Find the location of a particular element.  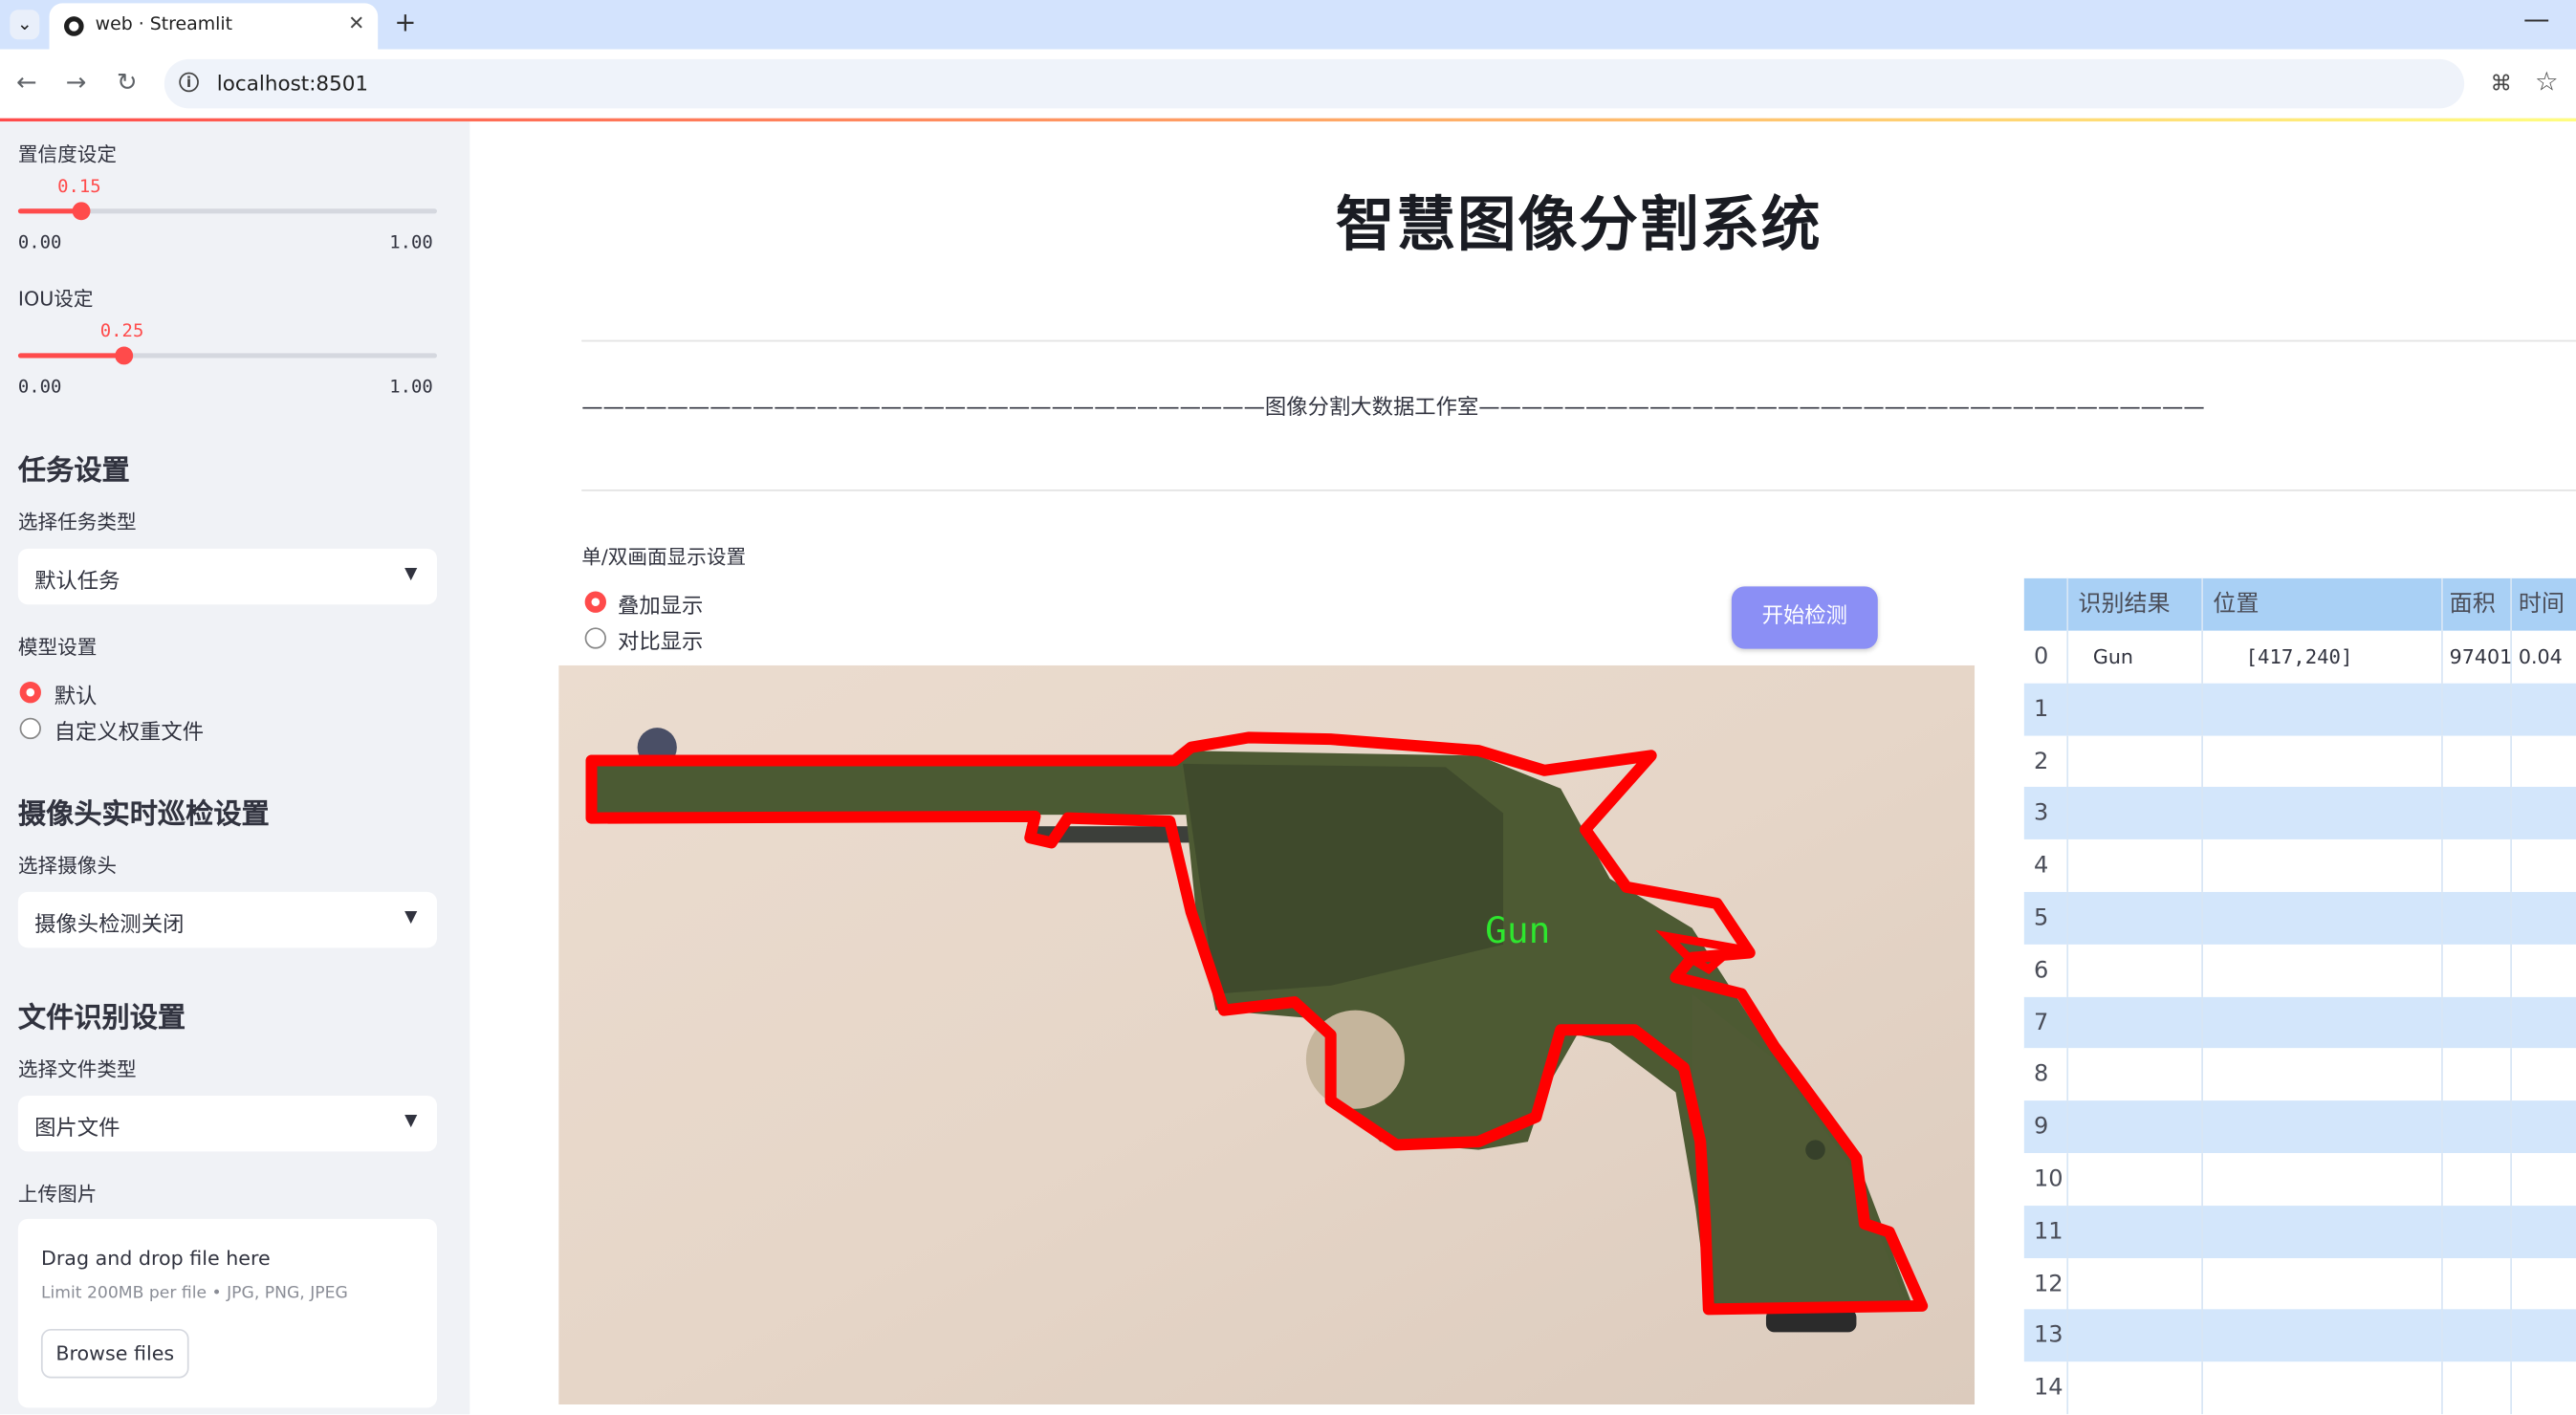

confidence-max: 1.00 is located at coordinates (411, 242).